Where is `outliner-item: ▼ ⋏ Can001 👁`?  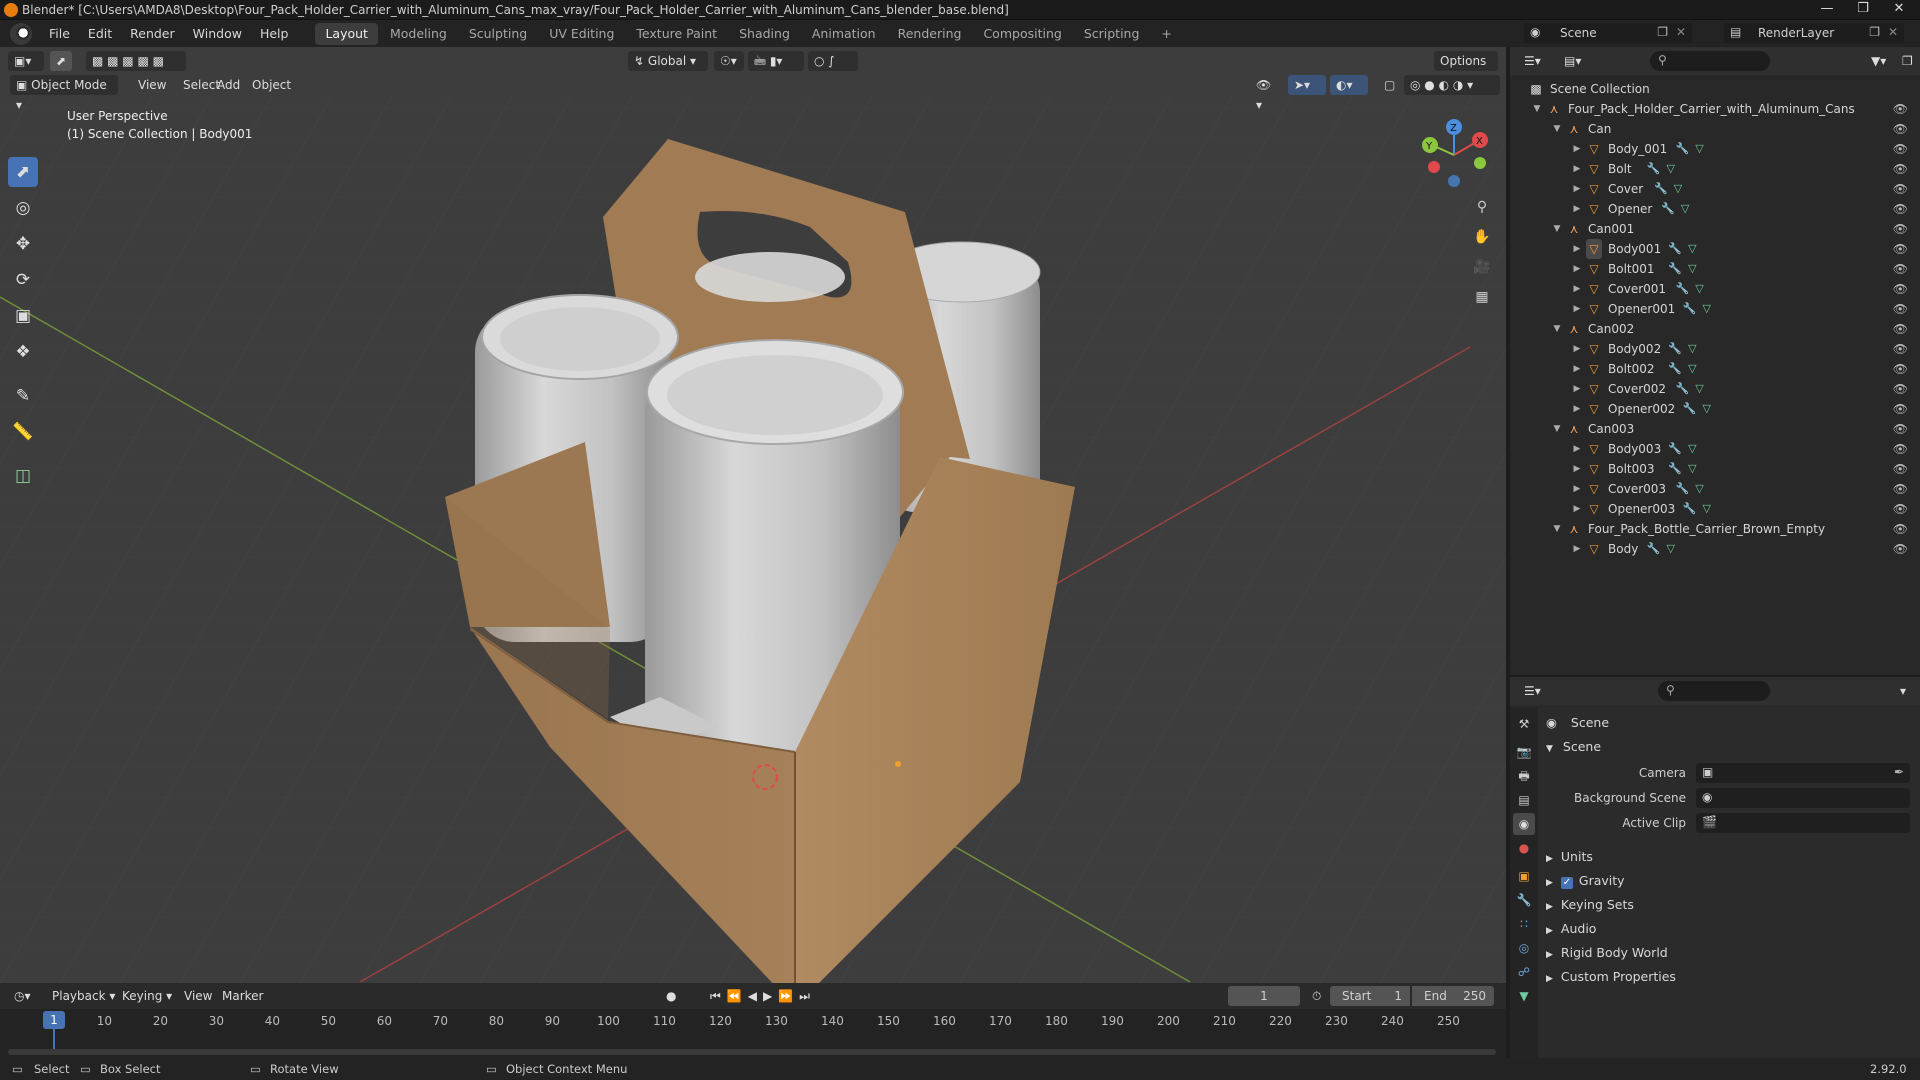 outliner-item: ▼ ⋏ Can001 👁 is located at coordinates (1715, 229).